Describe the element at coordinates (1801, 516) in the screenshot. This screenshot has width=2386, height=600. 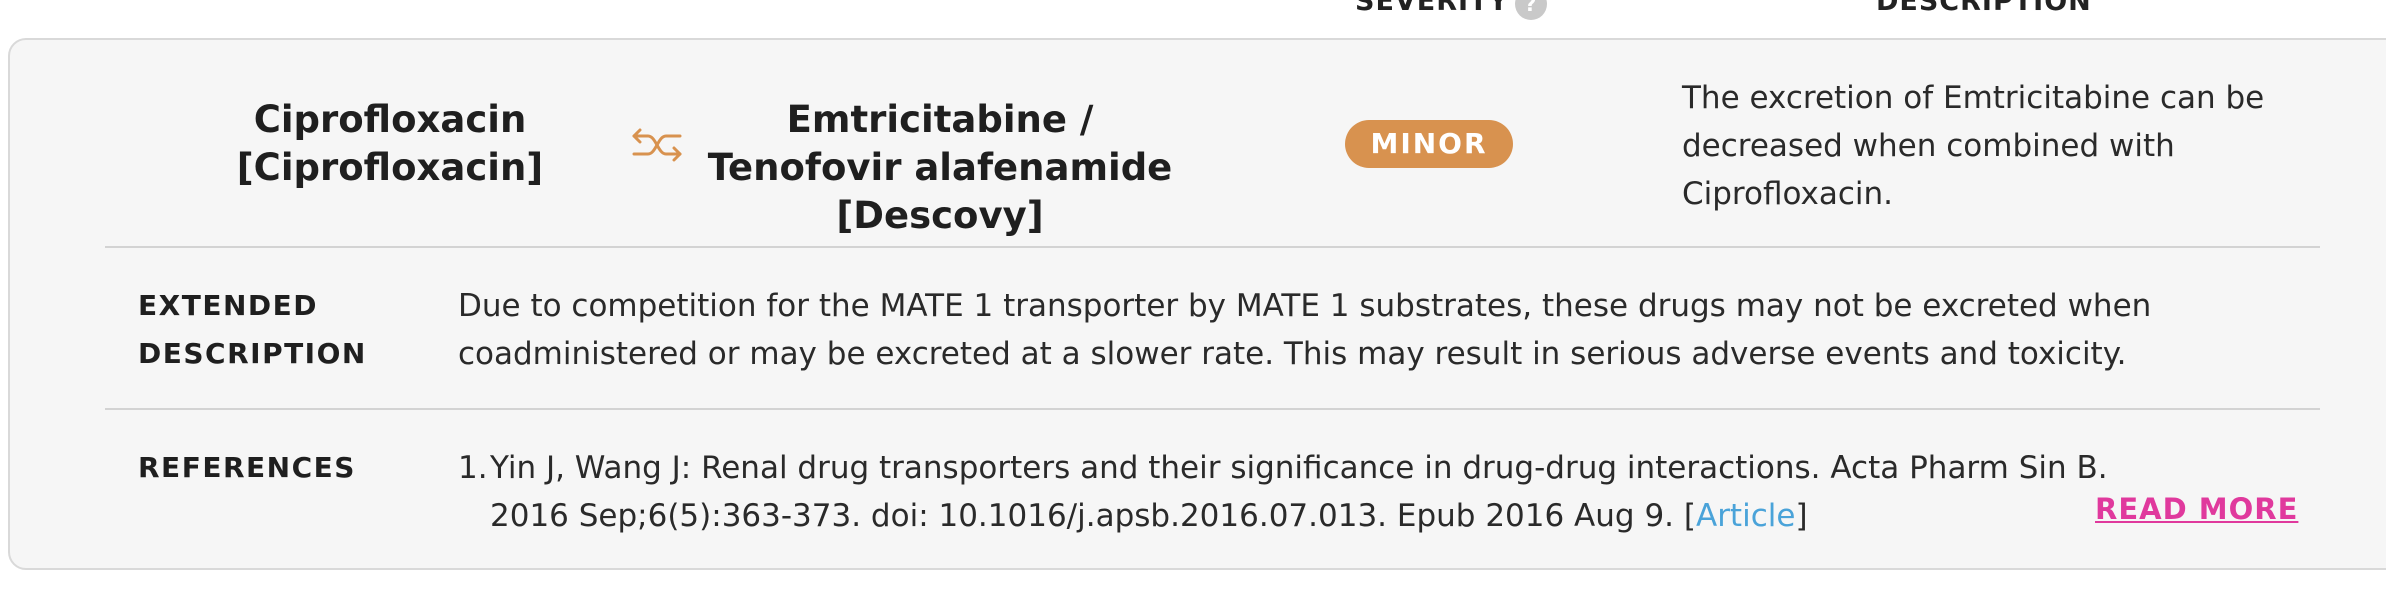
I see `reference-suffix: ]` at that location.